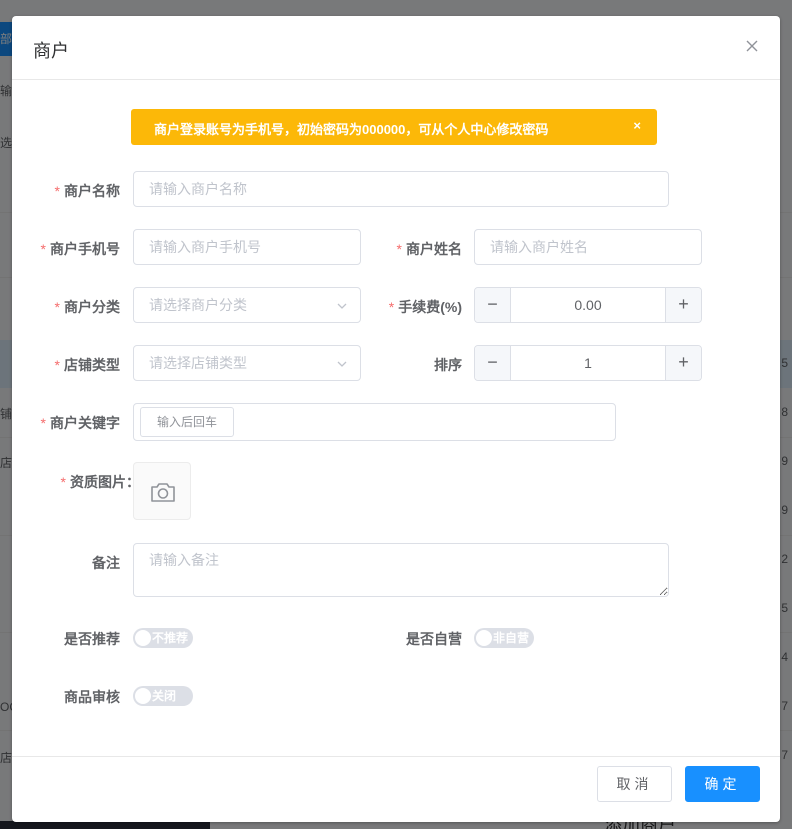  I want to click on switch-text: 关闭, so click(164, 696).